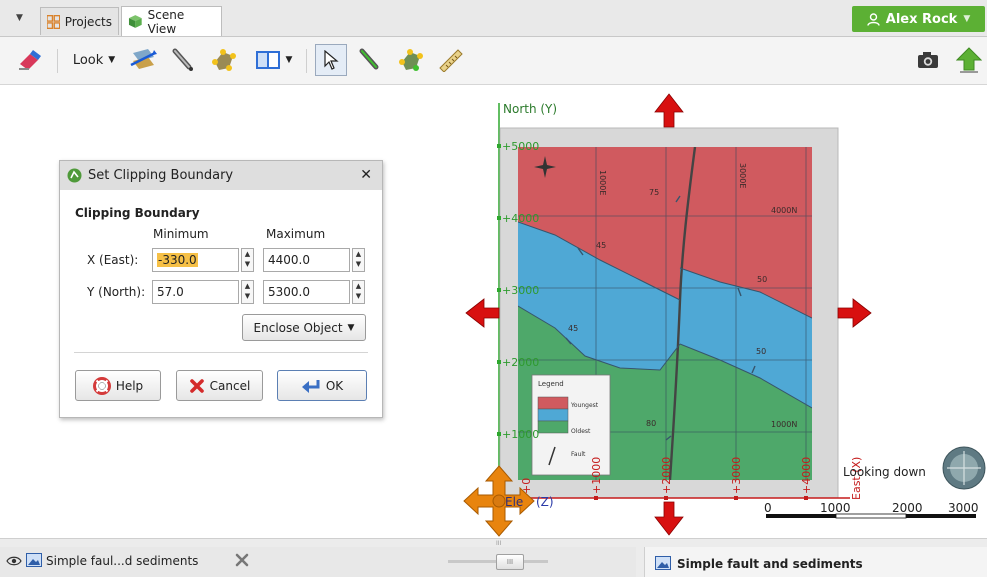 This screenshot has height=577, width=987. I want to click on measure-button, so click(451, 60).